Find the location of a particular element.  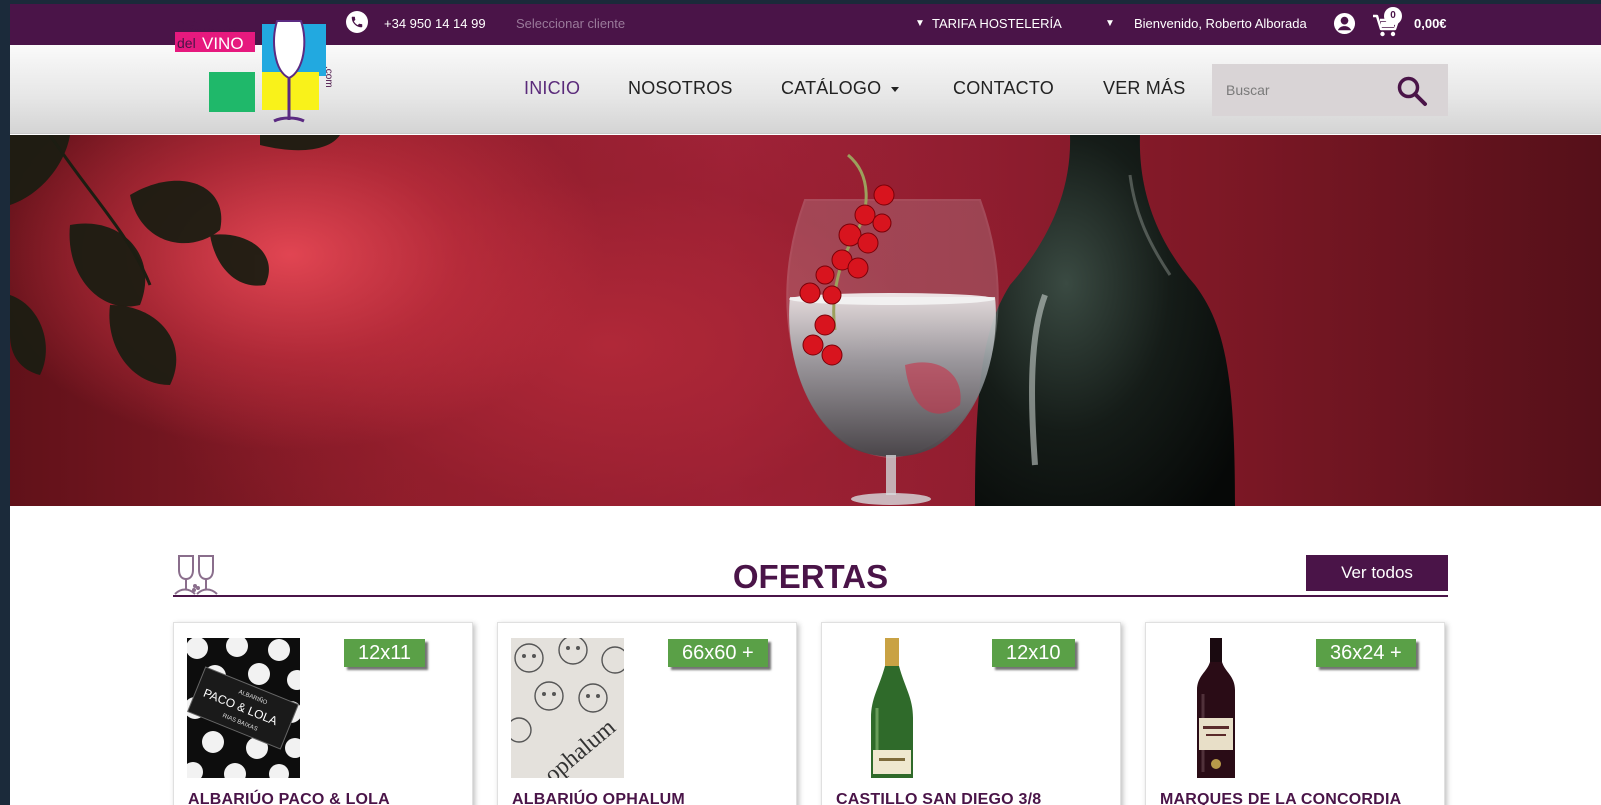

phone-icon is located at coordinates (357, 22).